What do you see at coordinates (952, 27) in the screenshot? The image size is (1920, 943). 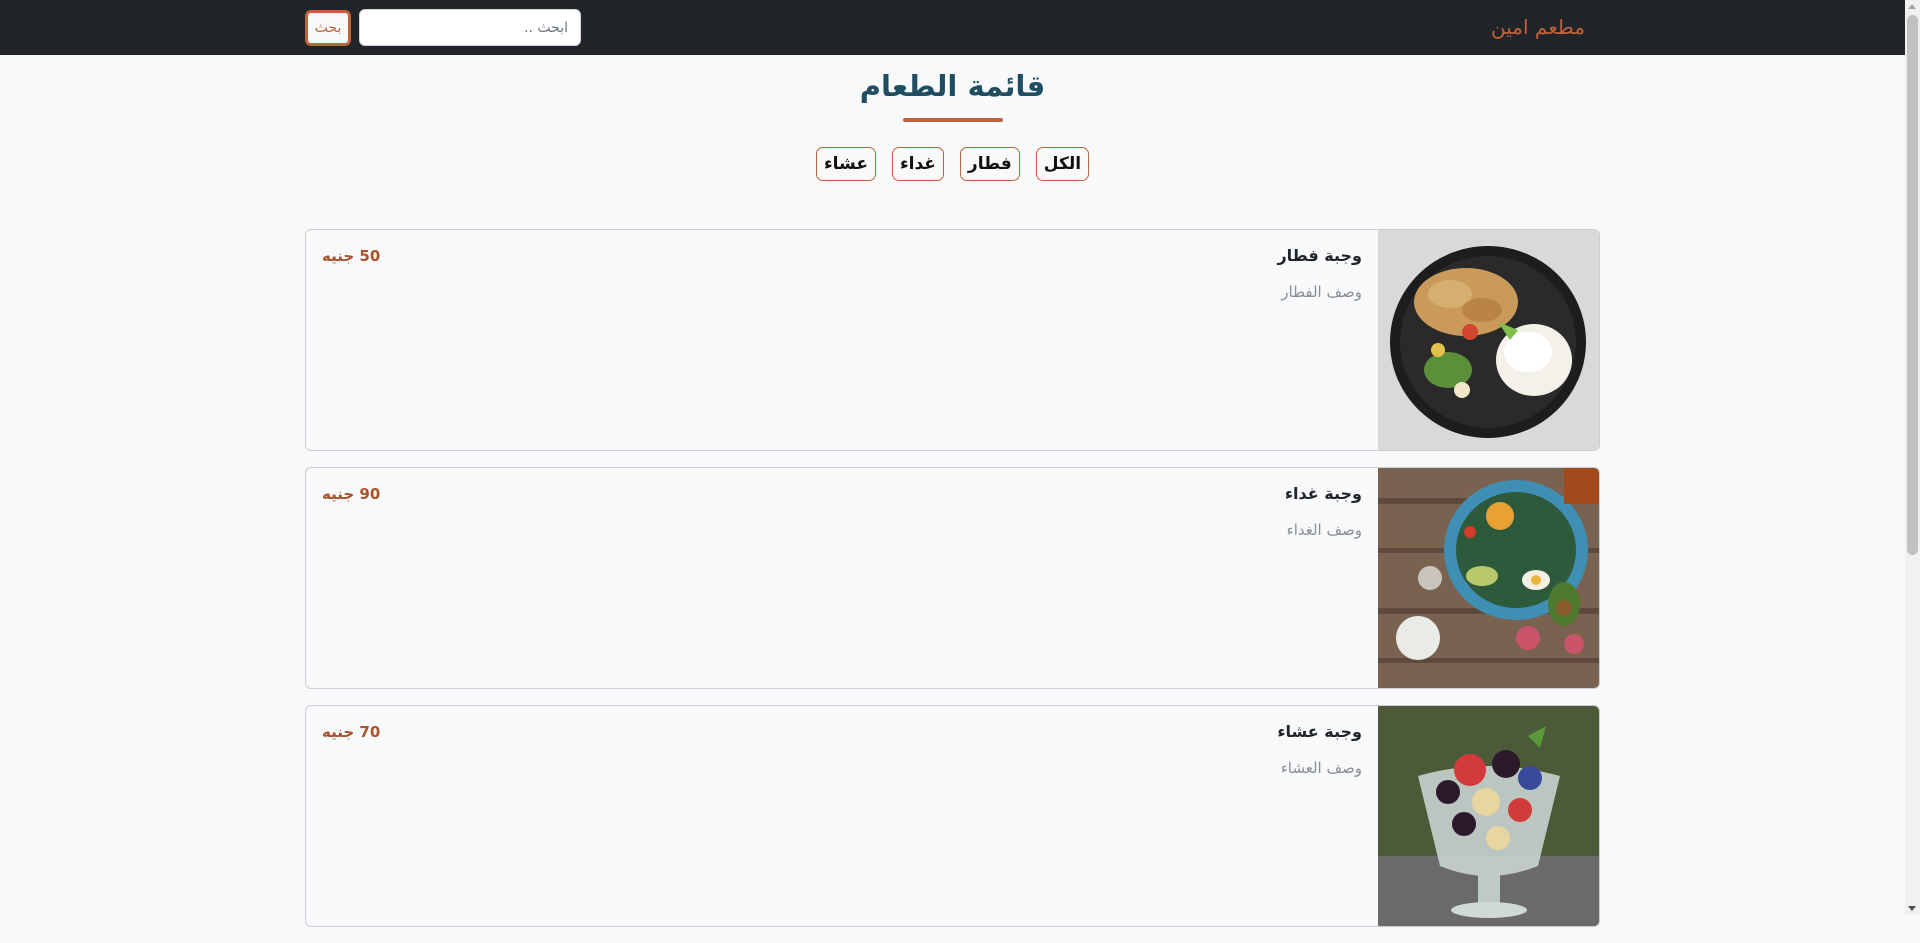 I see `navbar: مطعم امين بحث` at bounding box center [952, 27].